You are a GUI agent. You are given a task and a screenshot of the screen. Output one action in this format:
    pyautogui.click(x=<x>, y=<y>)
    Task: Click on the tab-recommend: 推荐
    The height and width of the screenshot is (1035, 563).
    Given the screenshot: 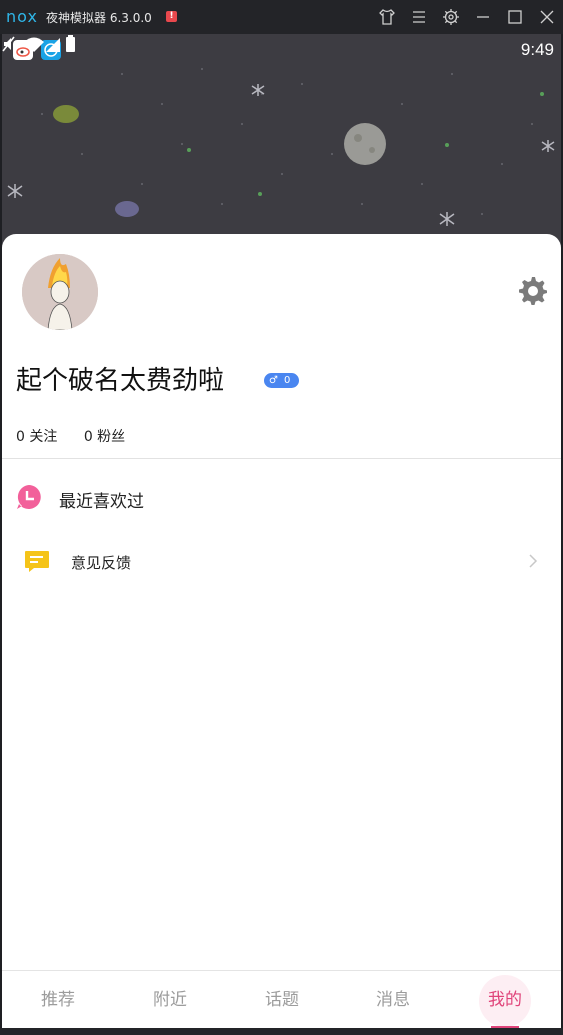 What is the action you would take?
    pyautogui.click(x=58, y=999)
    